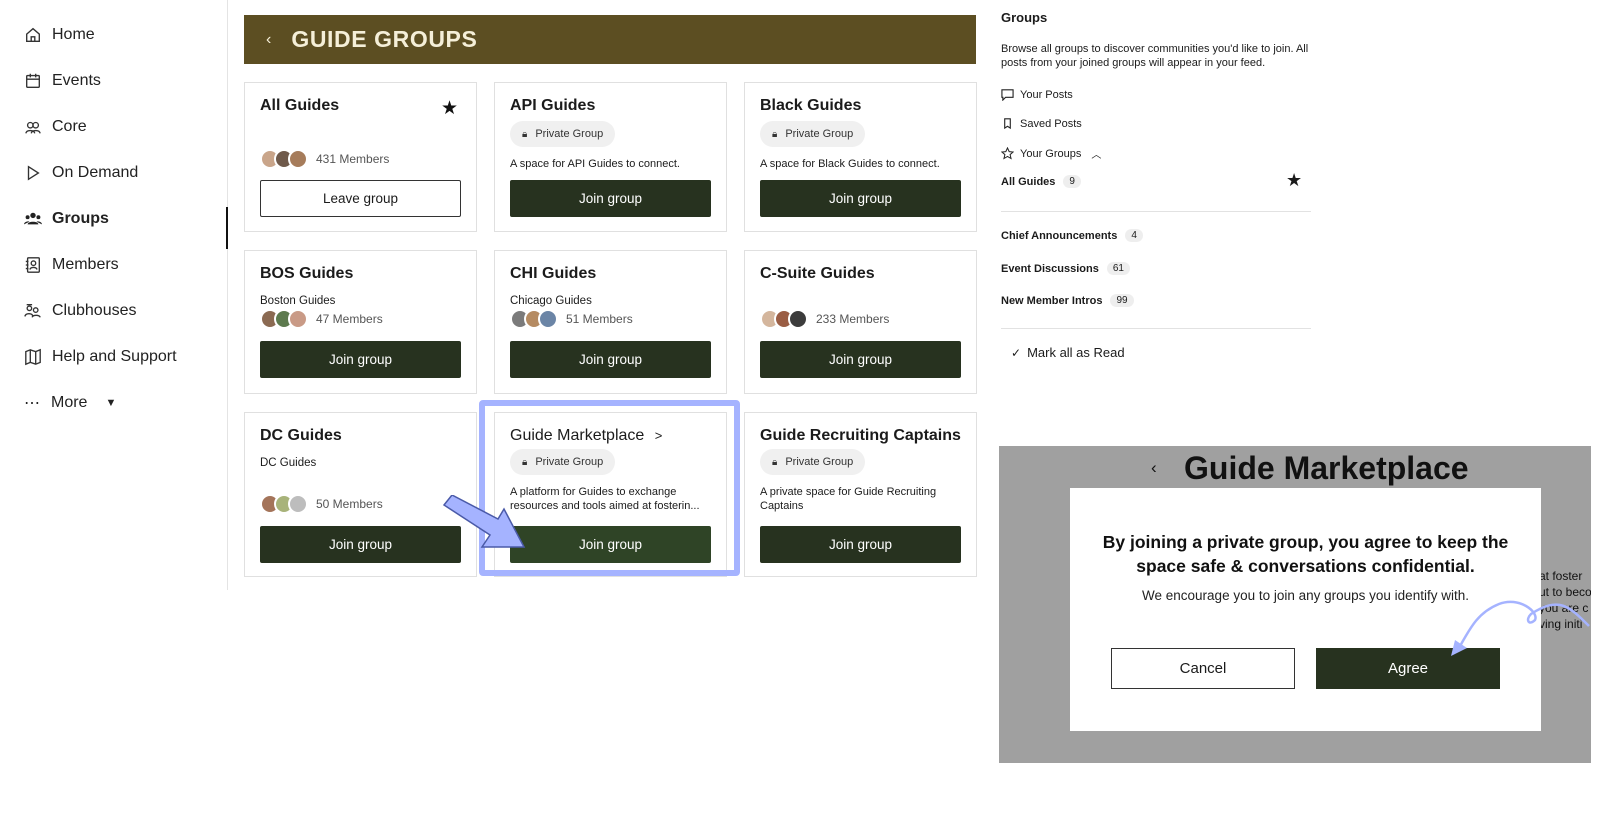 This screenshot has height=836, width=1618. What do you see at coordinates (111, 403) in the screenshot?
I see `caret-down-icon: ▼` at bounding box center [111, 403].